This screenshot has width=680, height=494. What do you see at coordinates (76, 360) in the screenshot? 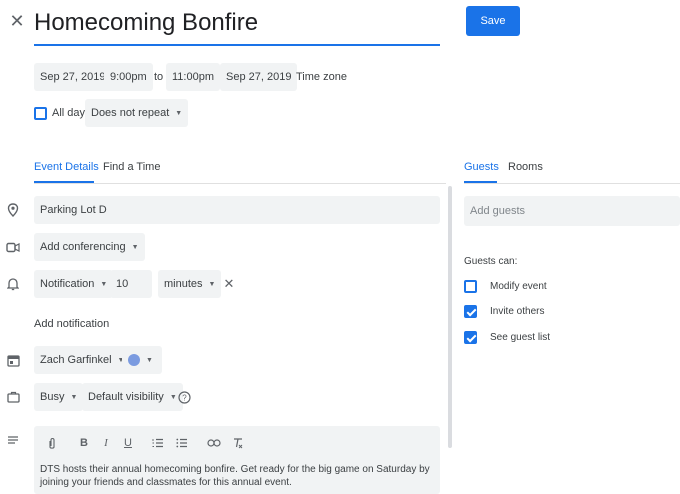
I see `calendar-owner-value: Zach Garfinkel` at bounding box center [76, 360].